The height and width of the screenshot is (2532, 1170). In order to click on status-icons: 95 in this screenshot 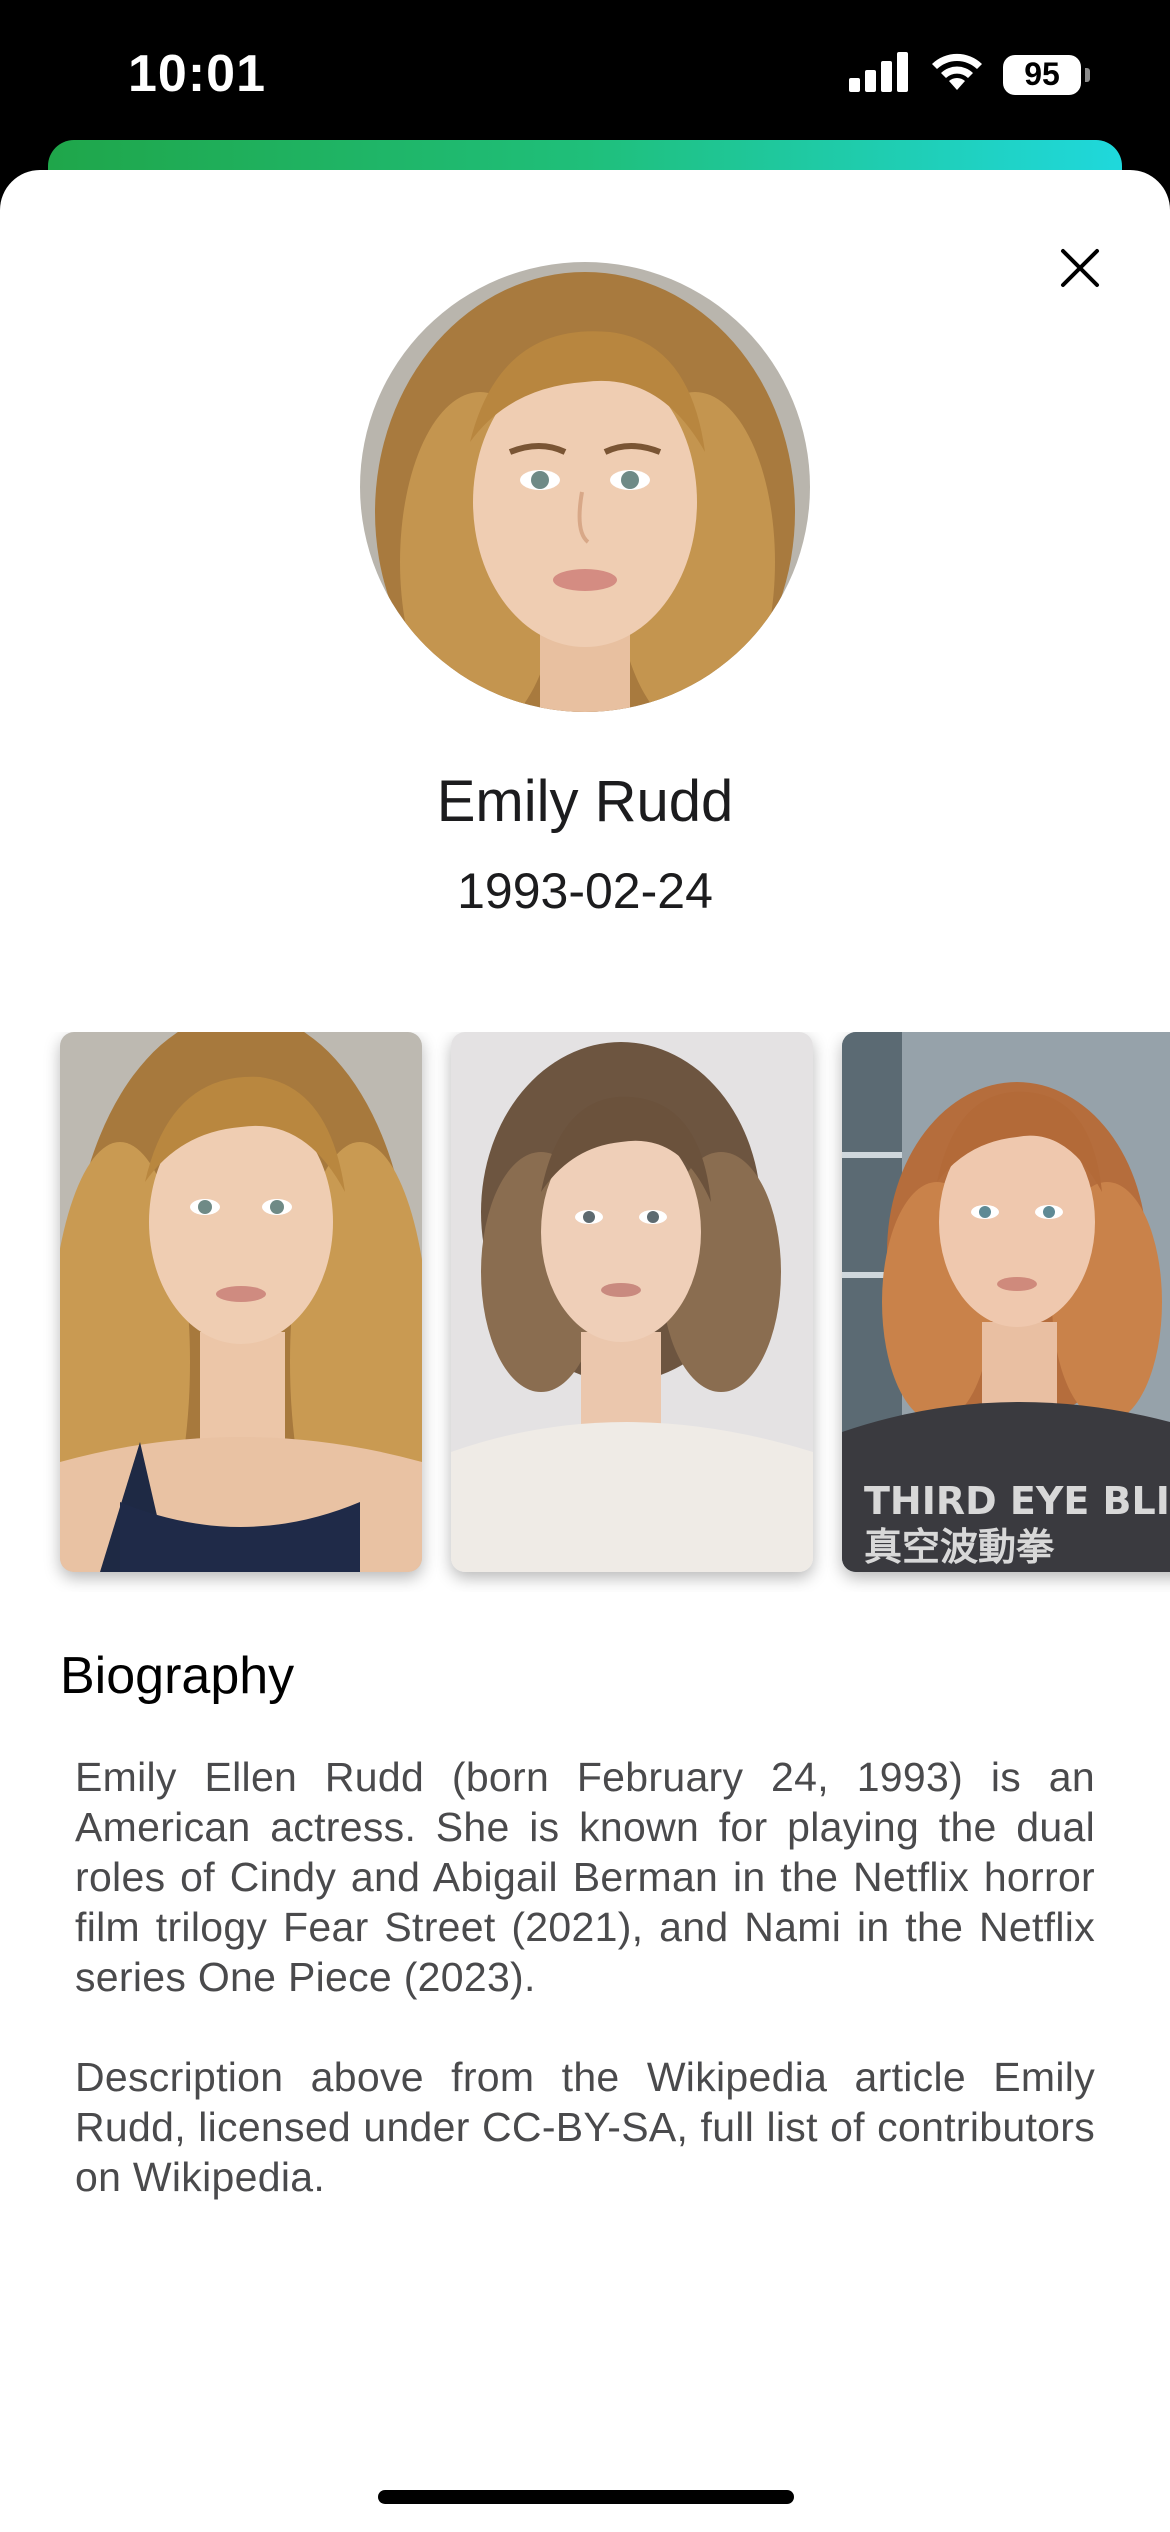, I will do `click(969, 74)`.